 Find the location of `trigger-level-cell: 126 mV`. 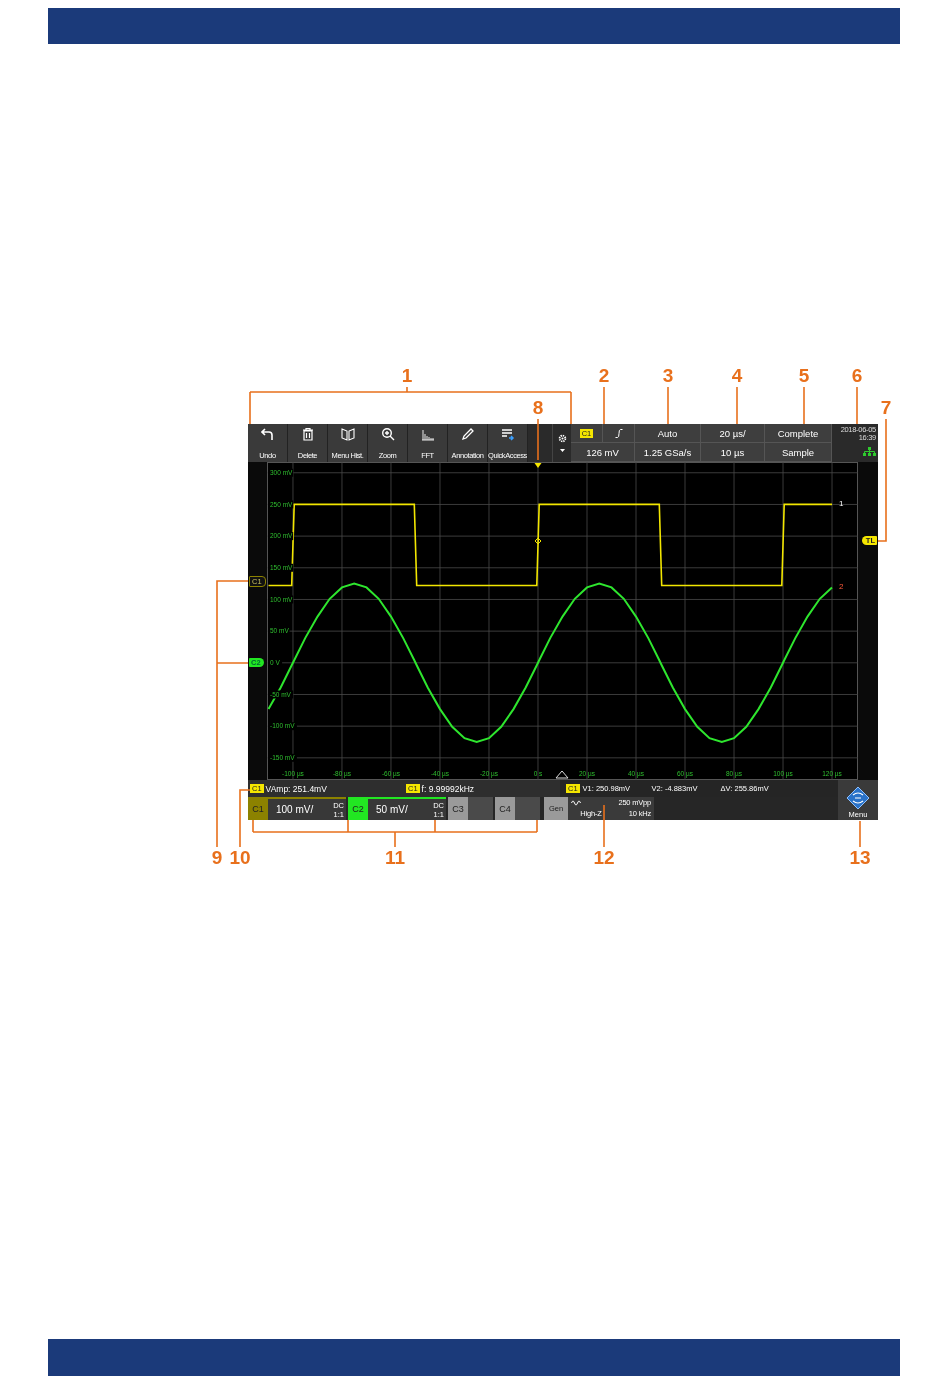

trigger-level-cell: 126 mV is located at coordinates (603, 452).